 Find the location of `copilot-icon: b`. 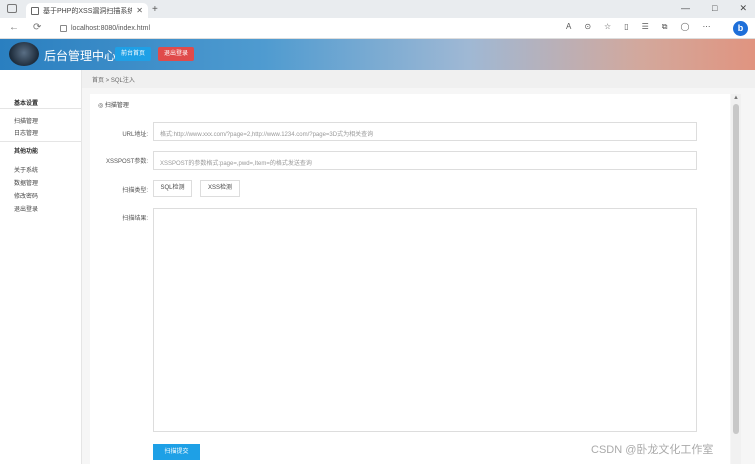

copilot-icon: b is located at coordinates (740, 28).